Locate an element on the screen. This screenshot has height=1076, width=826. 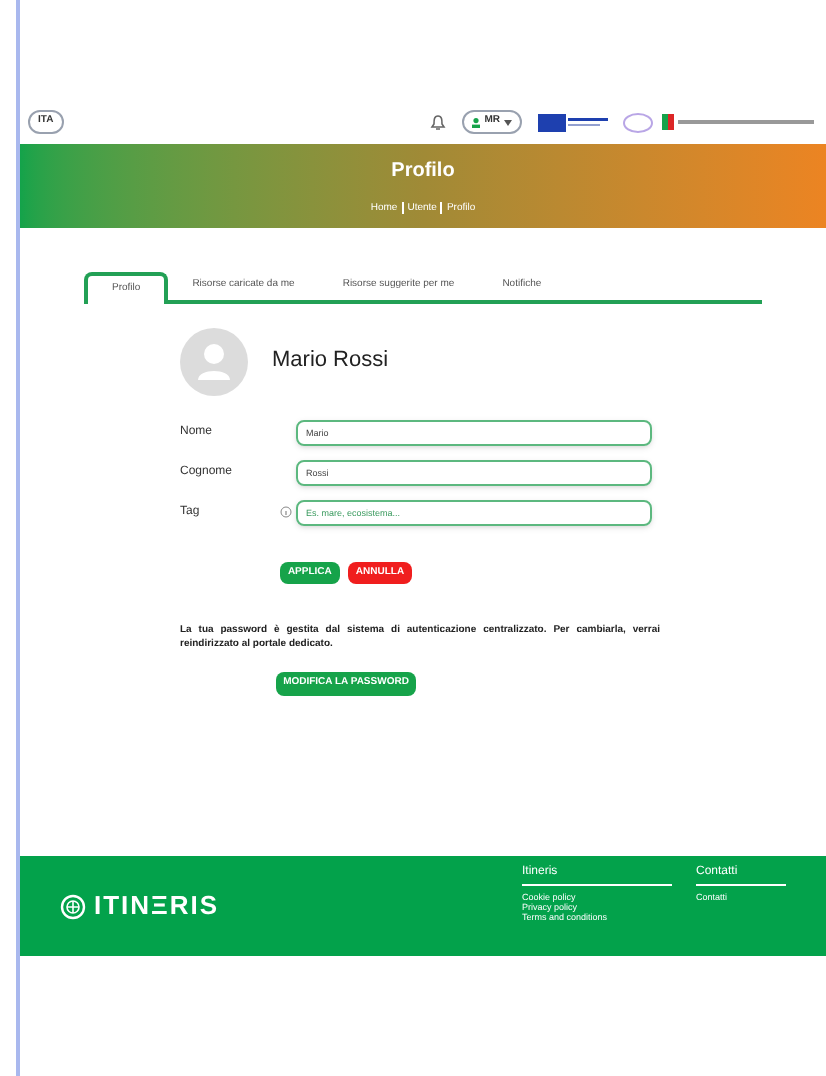
user-icon is located at coordinates (476, 122).